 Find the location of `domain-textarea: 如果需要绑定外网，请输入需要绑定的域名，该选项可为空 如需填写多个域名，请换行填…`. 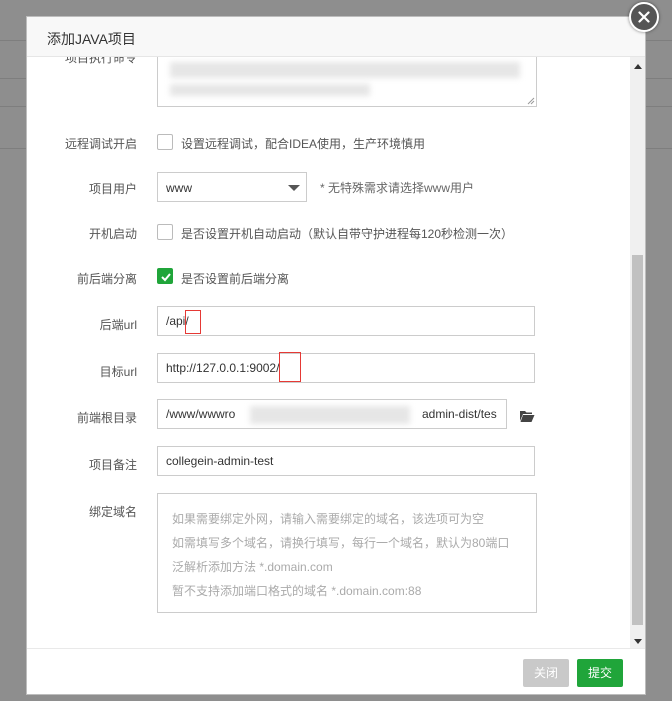

domain-textarea: 如果需要绑定外网，请输入需要绑定的域名，该选项可为空 如需填写多个域名，请换行填… is located at coordinates (347, 553).